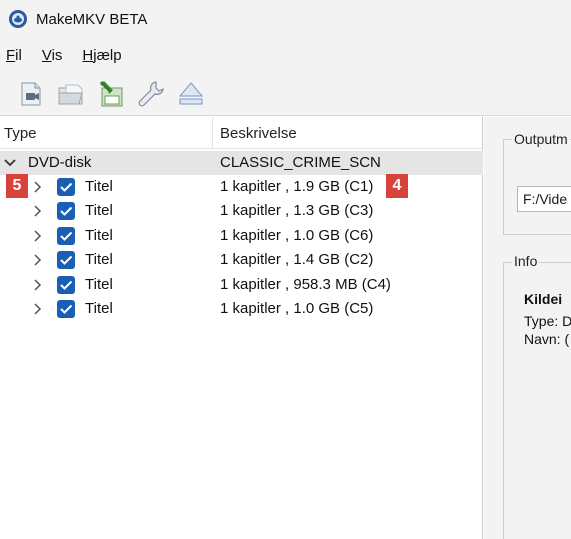 The image size is (571, 539). What do you see at coordinates (285, 94) in the screenshot?
I see `toolbar` at bounding box center [285, 94].